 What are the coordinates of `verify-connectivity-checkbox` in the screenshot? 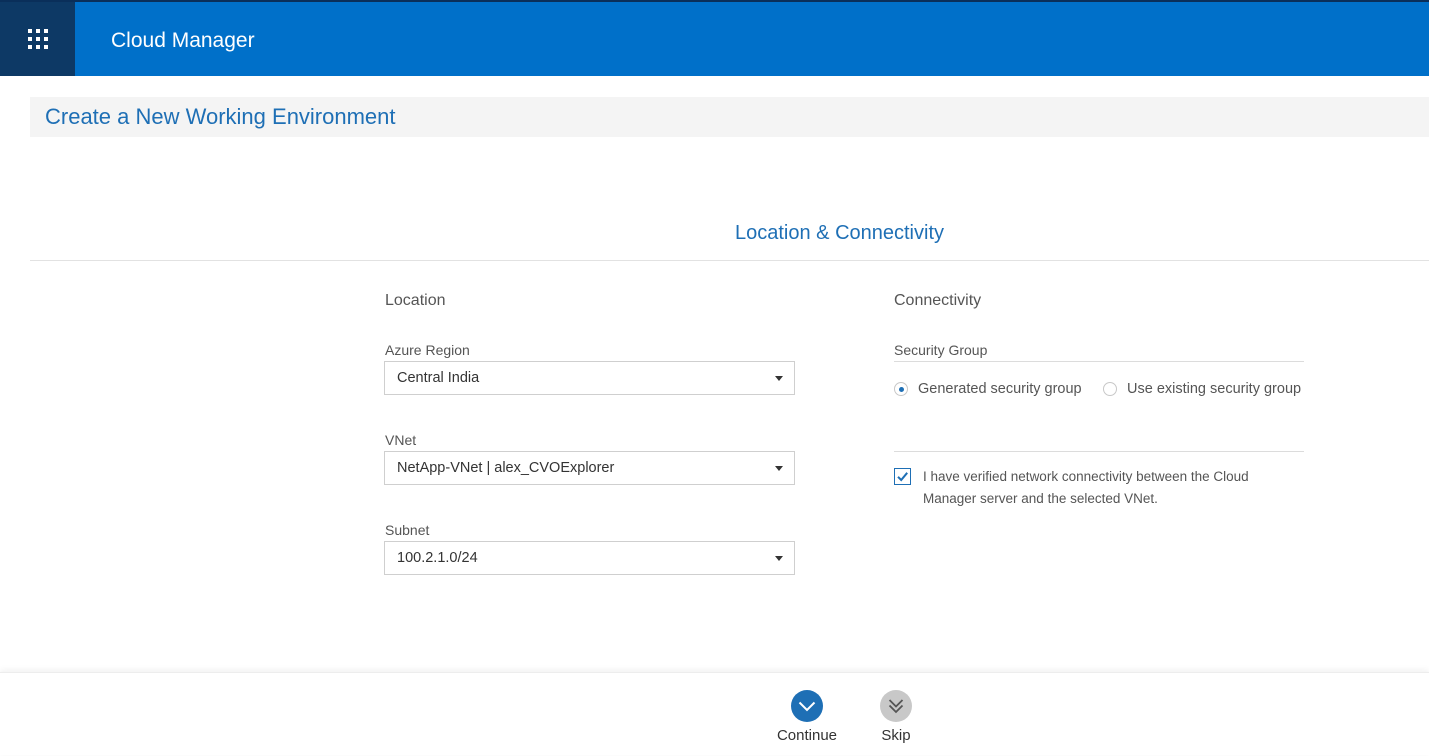 It's located at (902, 476).